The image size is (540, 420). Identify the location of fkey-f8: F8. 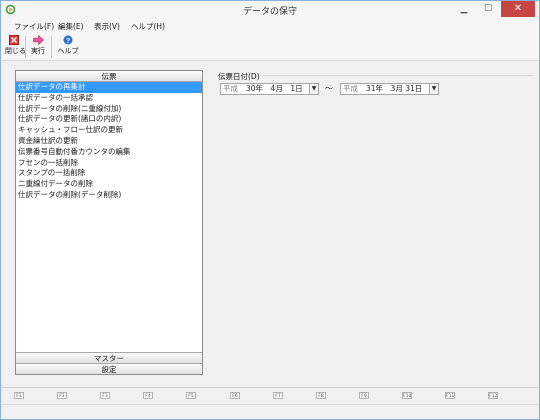
(321, 395).